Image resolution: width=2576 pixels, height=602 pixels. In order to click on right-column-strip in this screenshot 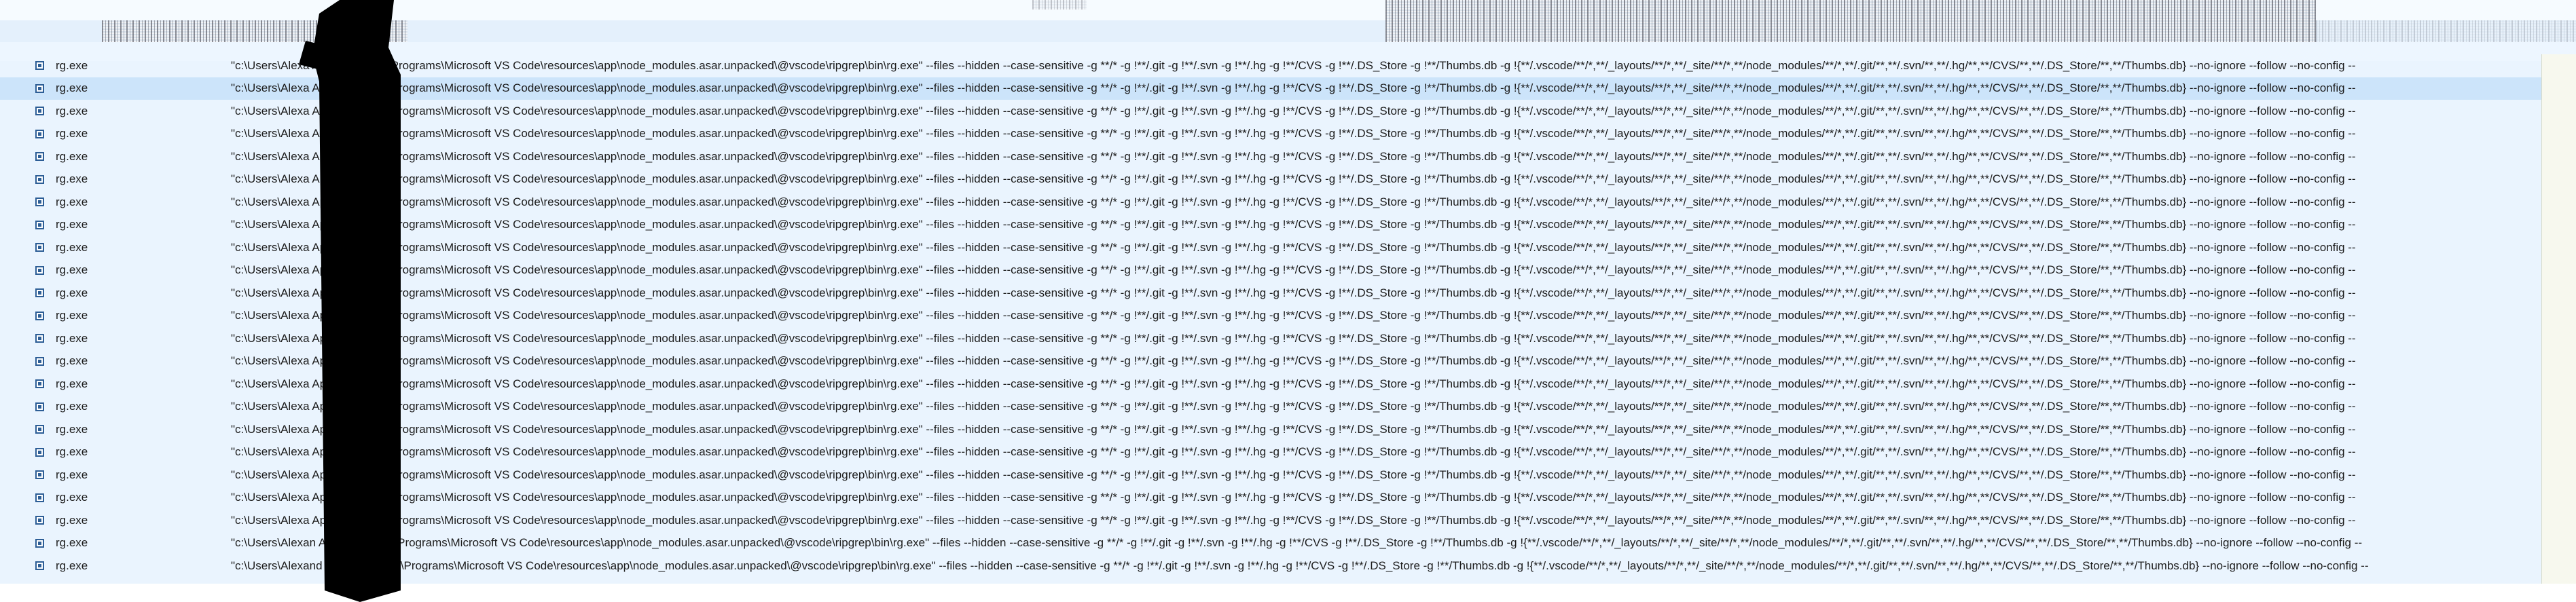, I will do `click(2558, 319)`.